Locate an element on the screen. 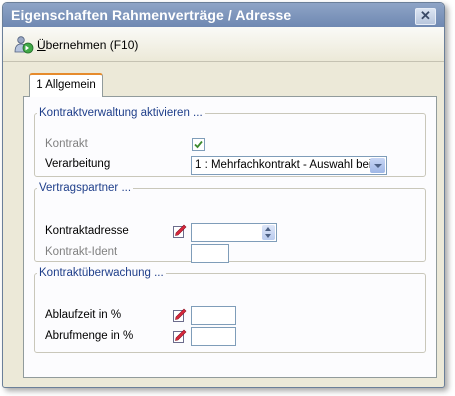 The width and height of the screenshot is (455, 396). verarbeitung-label: Verarbeitung is located at coordinates (78, 164).